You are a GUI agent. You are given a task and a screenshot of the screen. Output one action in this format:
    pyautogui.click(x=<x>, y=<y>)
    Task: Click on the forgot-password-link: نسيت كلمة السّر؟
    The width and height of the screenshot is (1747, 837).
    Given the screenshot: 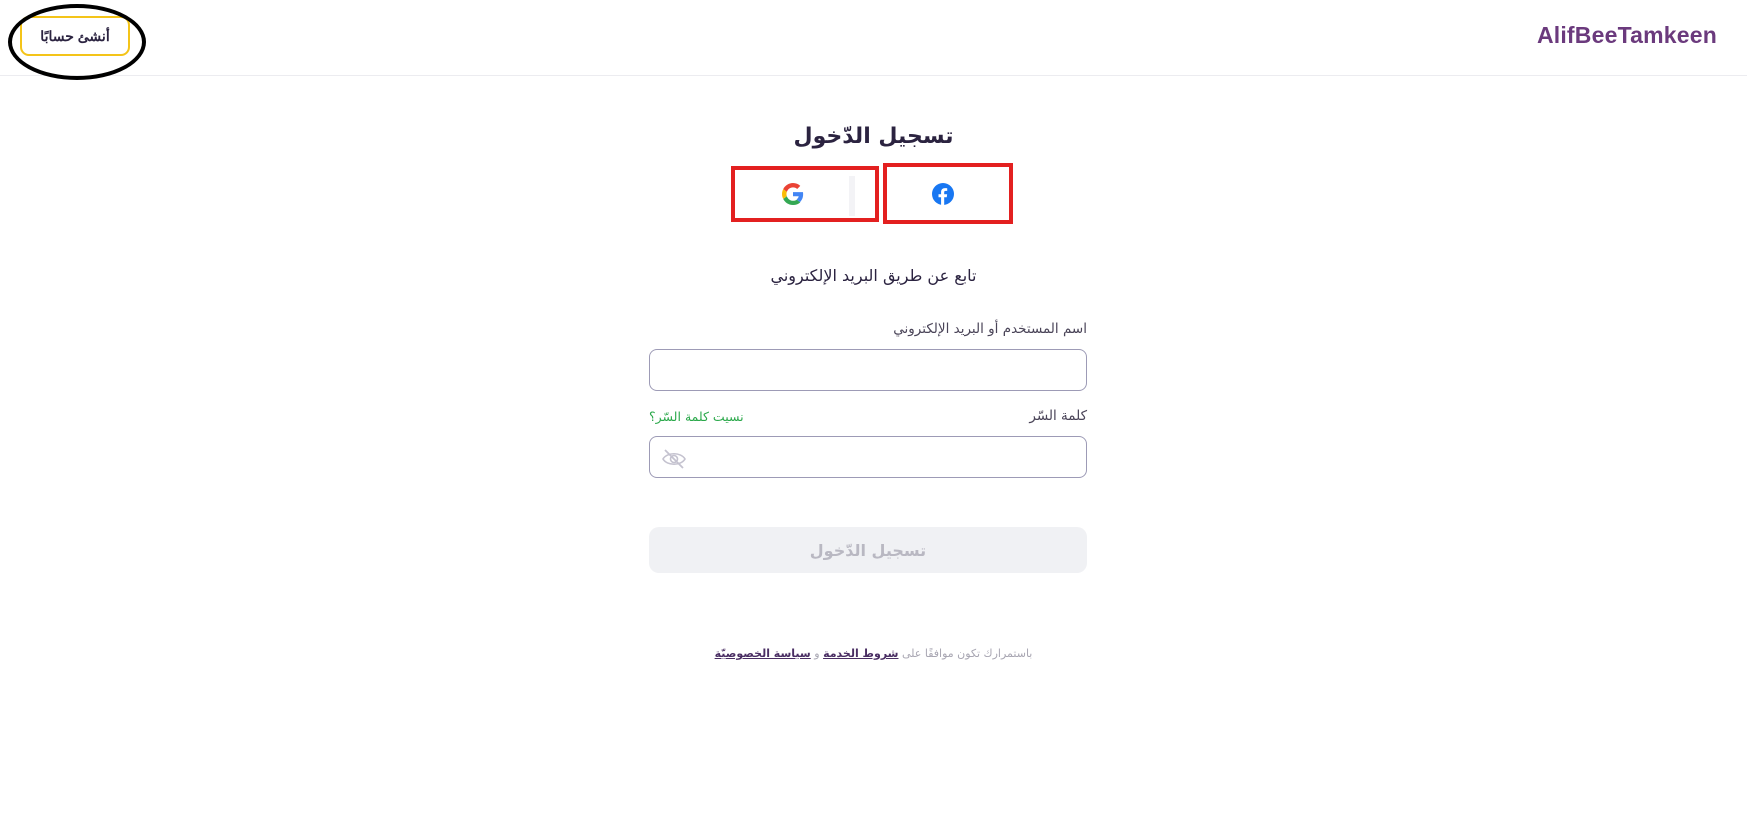 What is the action you would take?
    pyautogui.click(x=696, y=416)
    